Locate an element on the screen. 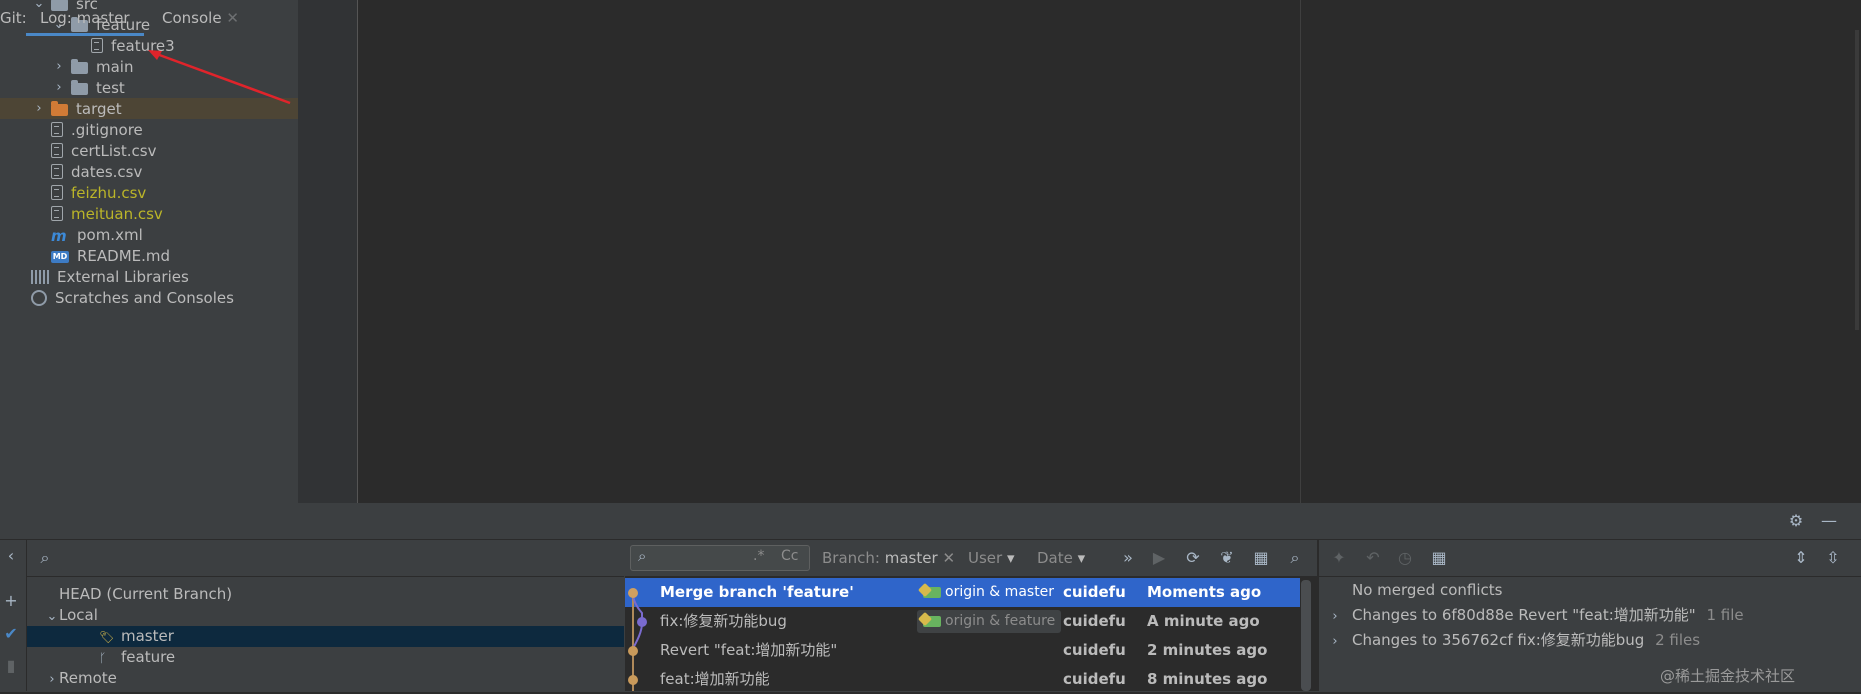 The image size is (1861, 694). merge-icon: ✦ is located at coordinates (1339, 558).